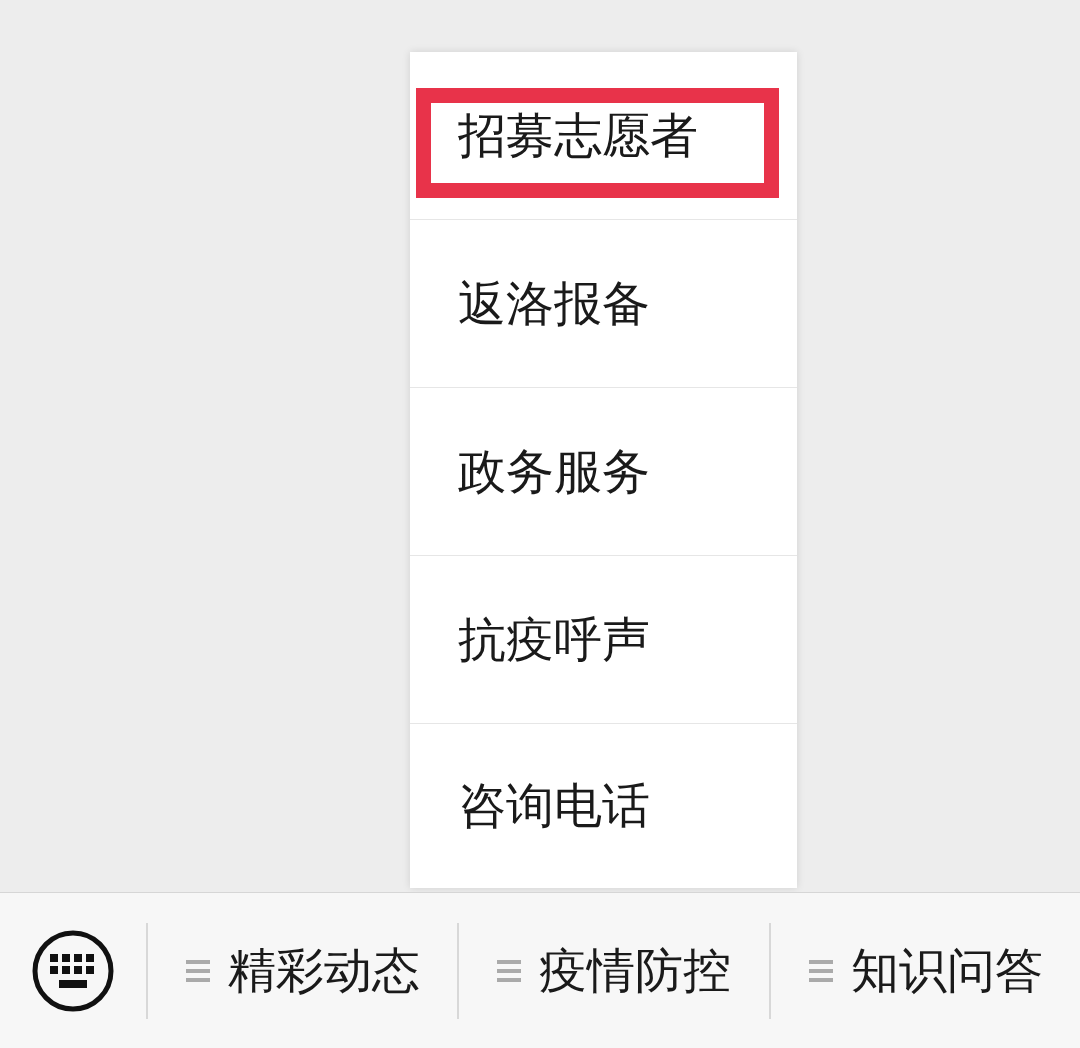 This screenshot has width=1080, height=1048. I want to click on menu-tab: 知识问答, so click(925, 970).